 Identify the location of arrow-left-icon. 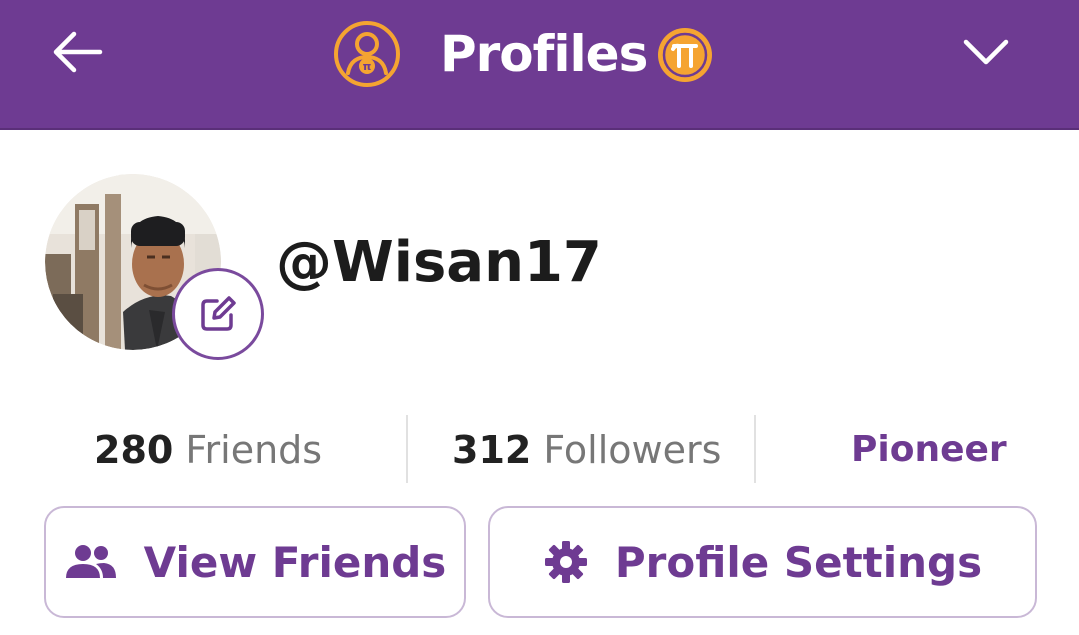
(78, 52).